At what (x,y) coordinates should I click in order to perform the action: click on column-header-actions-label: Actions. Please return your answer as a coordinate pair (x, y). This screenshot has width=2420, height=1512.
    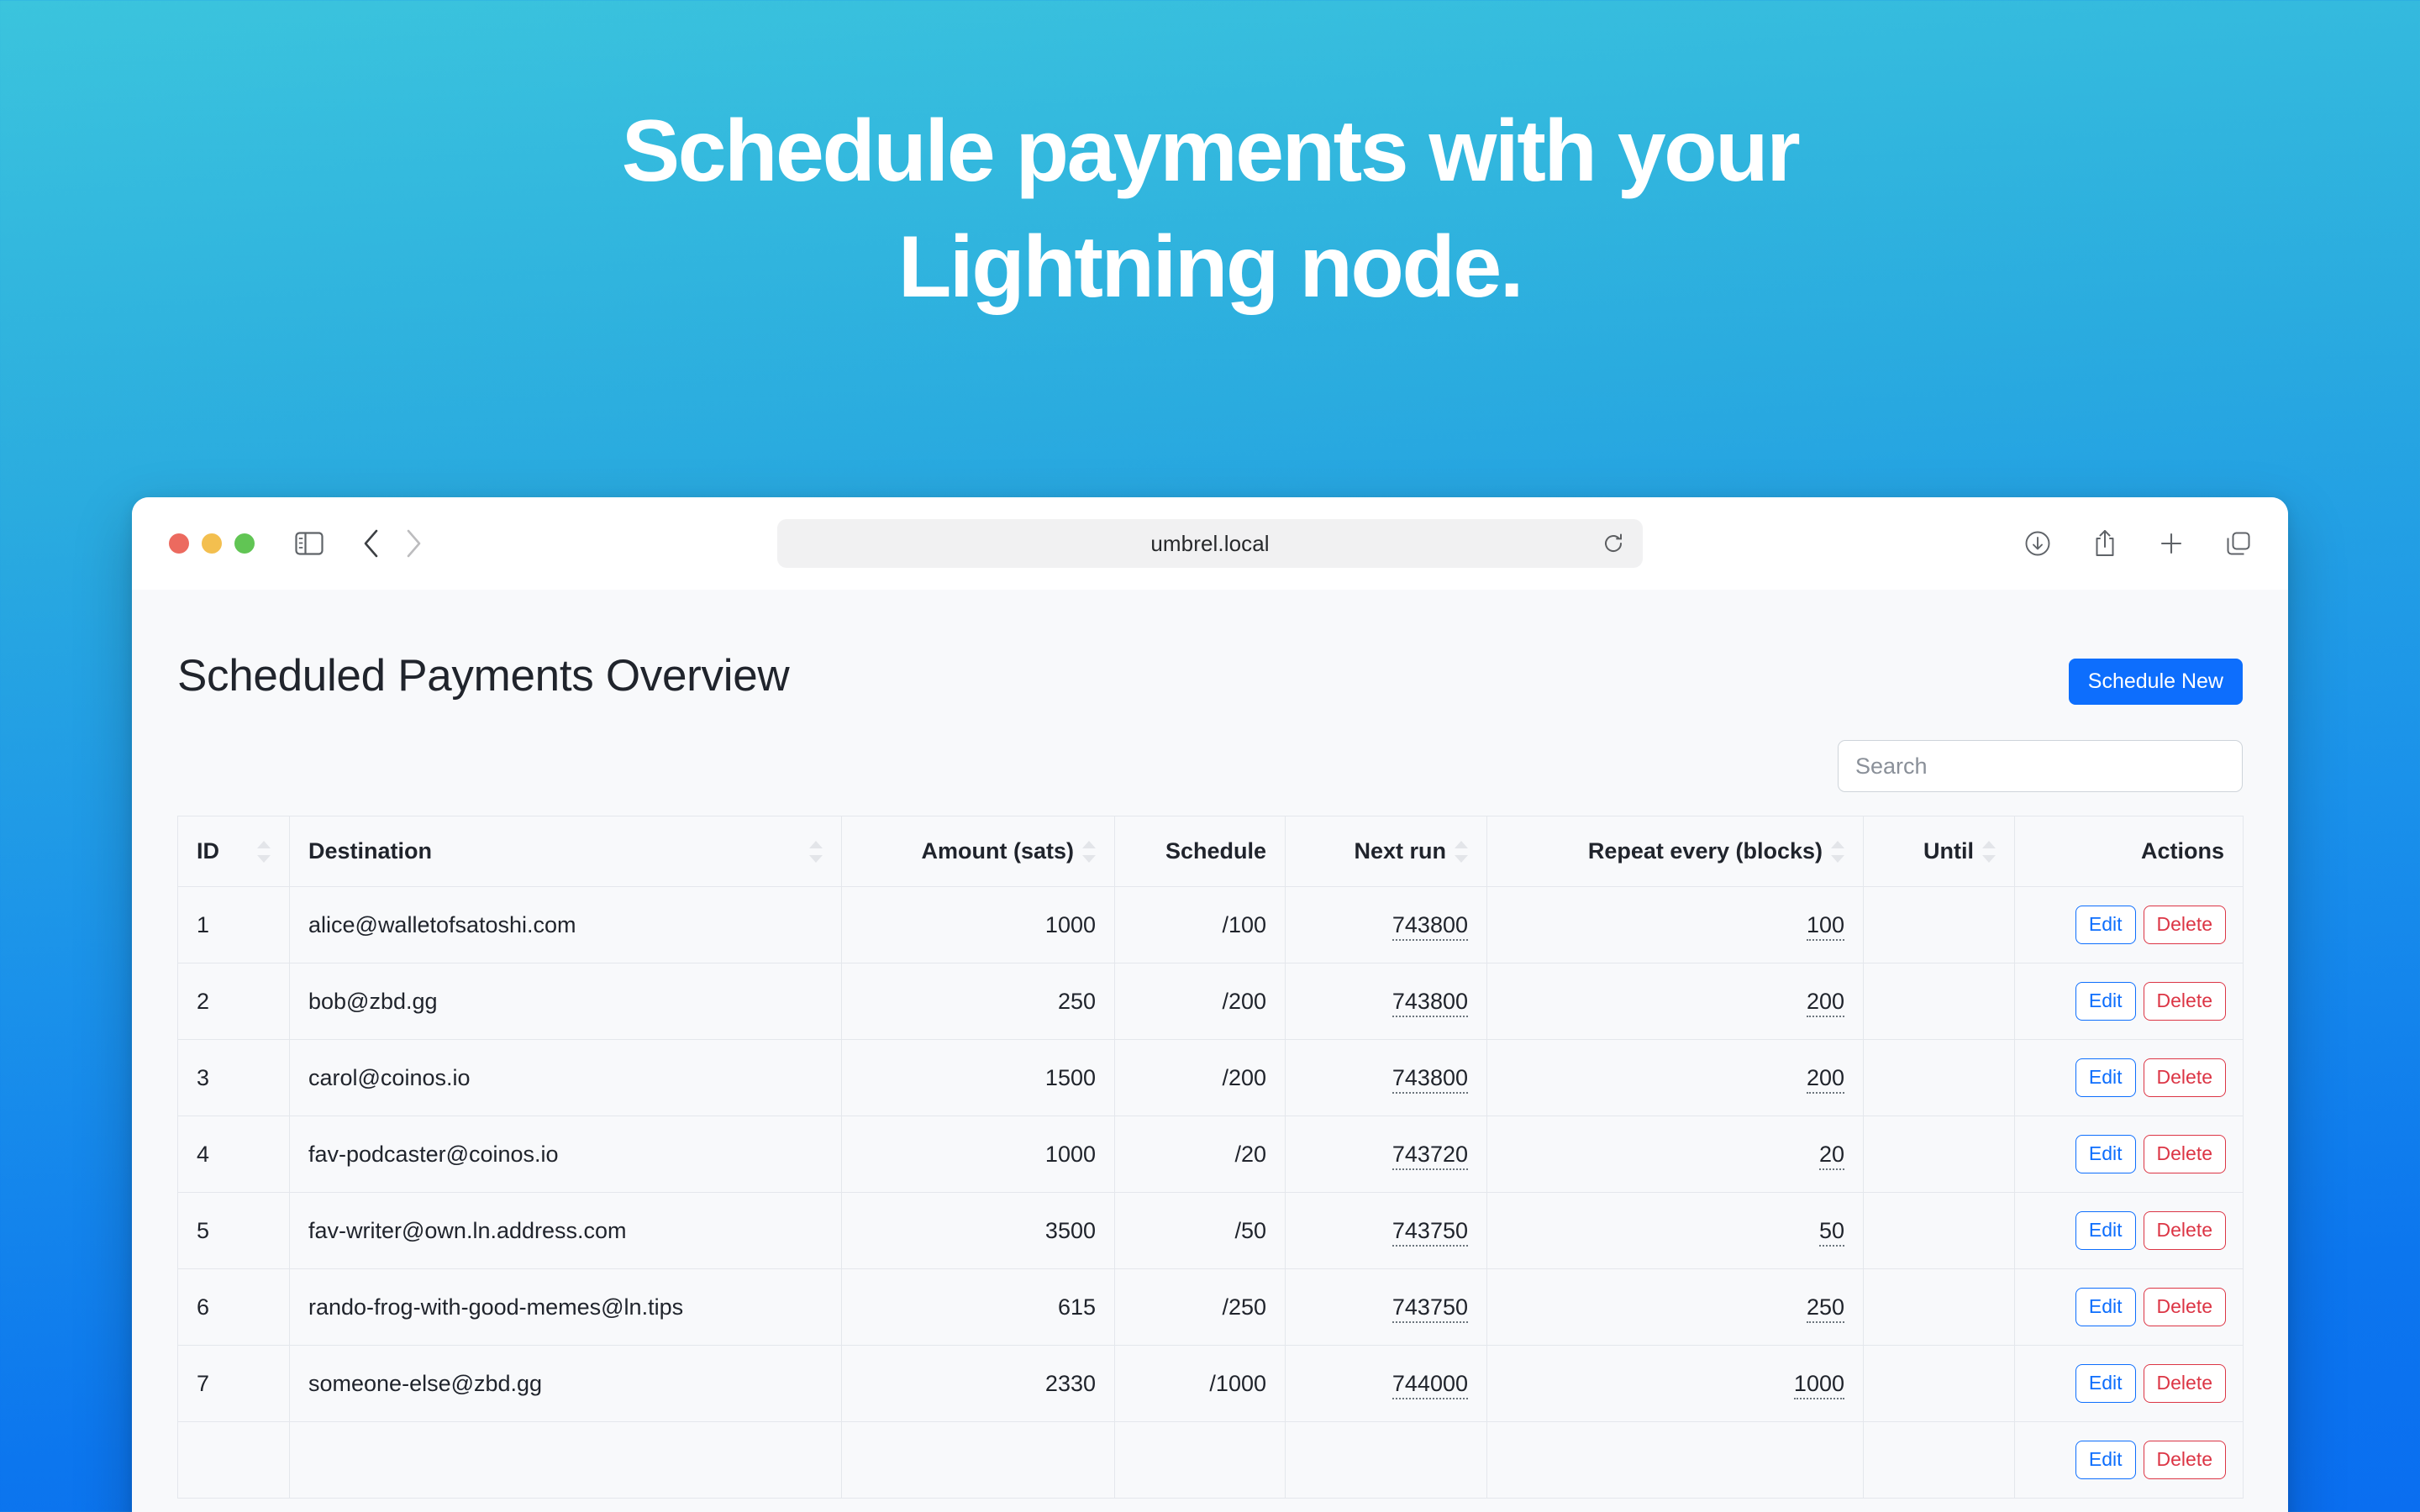
    Looking at the image, I should click on (2182, 851).